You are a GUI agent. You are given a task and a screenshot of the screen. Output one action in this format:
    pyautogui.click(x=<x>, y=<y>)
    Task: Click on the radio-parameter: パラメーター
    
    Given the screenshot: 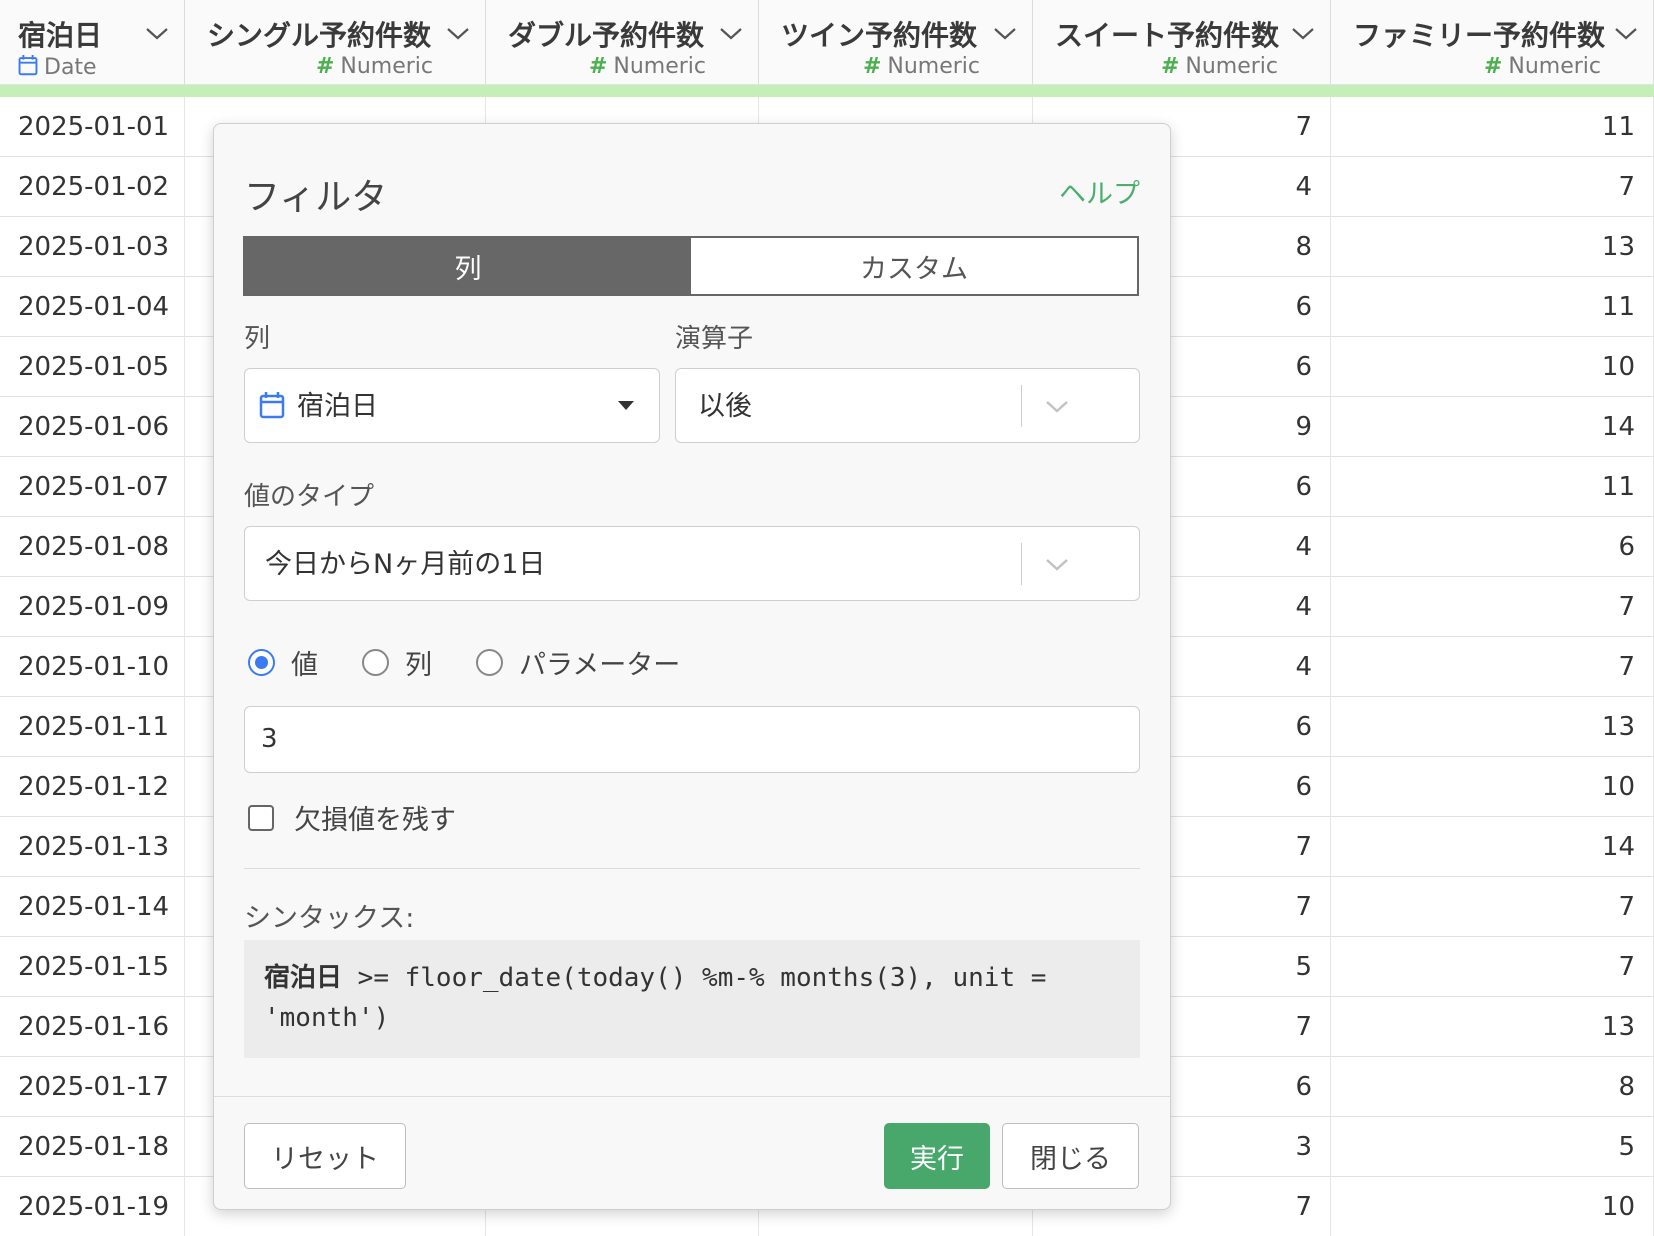 What is the action you would take?
    pyautogui.click(x=578, y=662)
    